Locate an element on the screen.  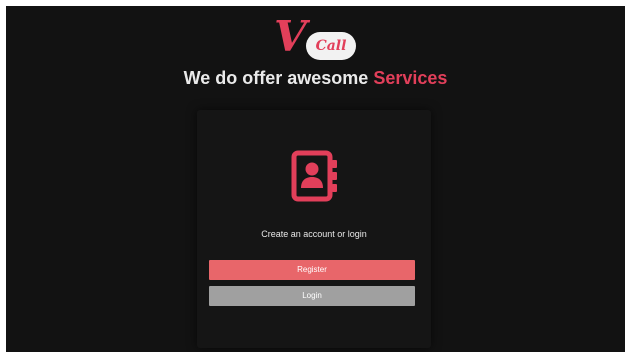
logo-word: Call is located at coordinates (331, 46).